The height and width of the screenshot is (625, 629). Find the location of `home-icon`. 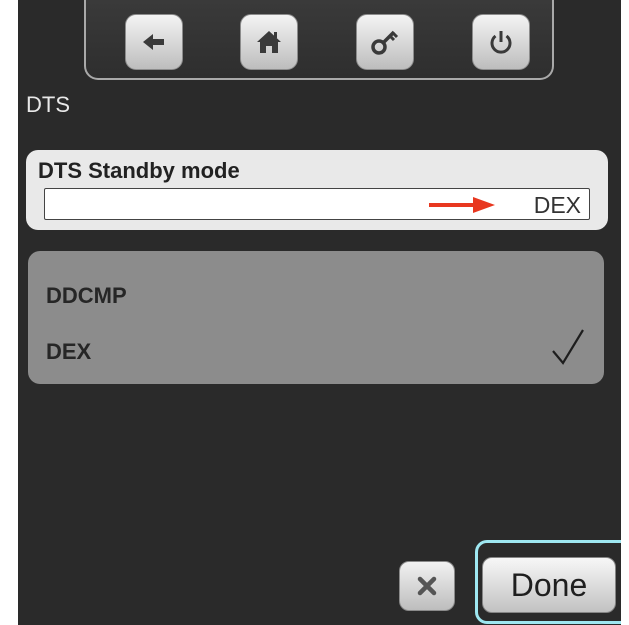

home-icon is located at coordinates (269, 42).